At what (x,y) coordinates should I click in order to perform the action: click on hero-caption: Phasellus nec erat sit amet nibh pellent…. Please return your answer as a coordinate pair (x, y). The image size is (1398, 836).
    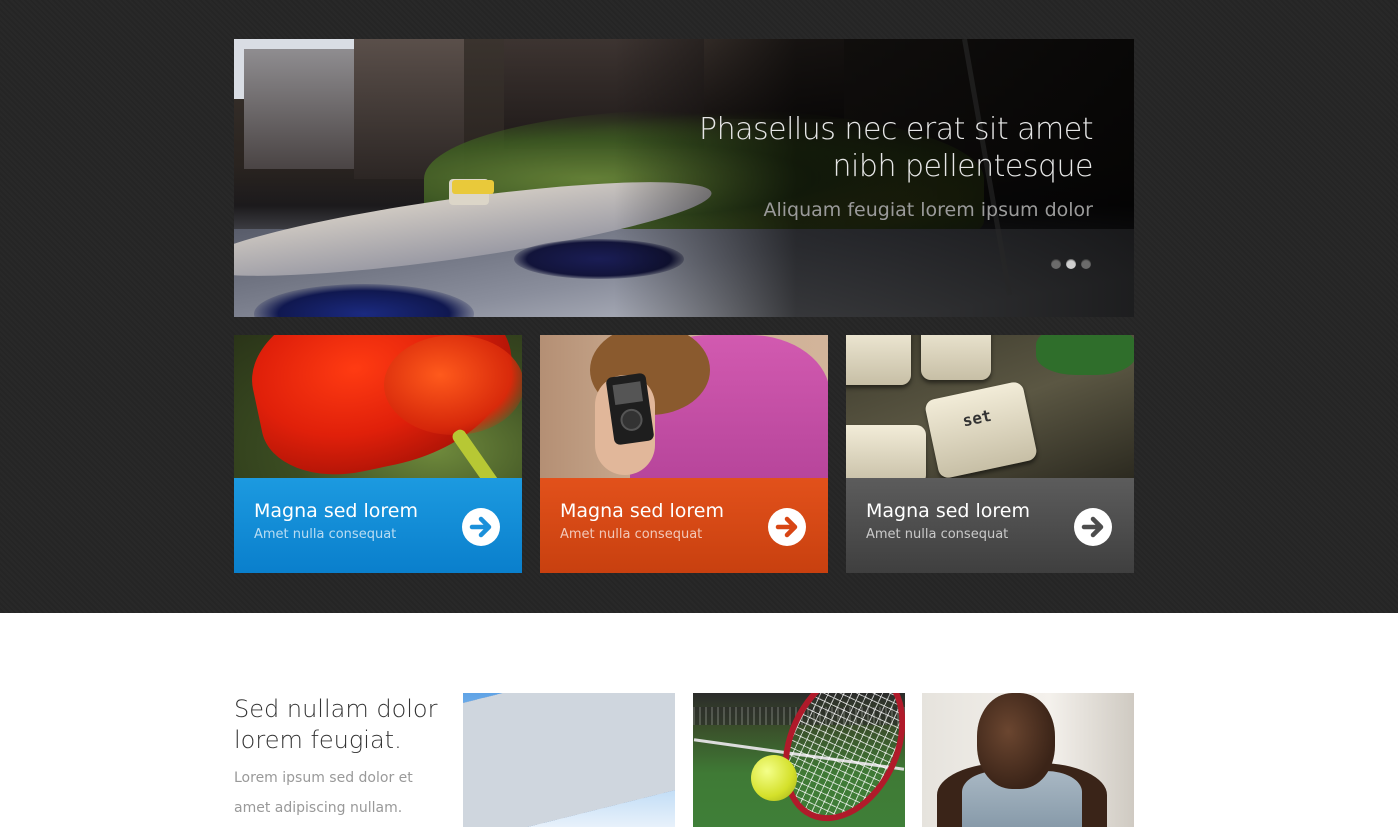
    Looking at the image, I should click on (896, 166).